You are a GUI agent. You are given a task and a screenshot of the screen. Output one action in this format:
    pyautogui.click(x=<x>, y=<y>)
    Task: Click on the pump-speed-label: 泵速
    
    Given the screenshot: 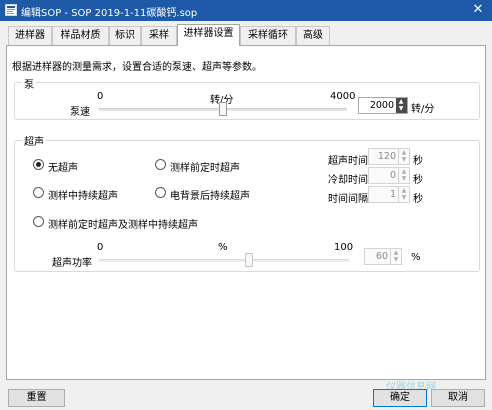 What is the action you would take?
    pyautogui.click(x=80, y=112)
    